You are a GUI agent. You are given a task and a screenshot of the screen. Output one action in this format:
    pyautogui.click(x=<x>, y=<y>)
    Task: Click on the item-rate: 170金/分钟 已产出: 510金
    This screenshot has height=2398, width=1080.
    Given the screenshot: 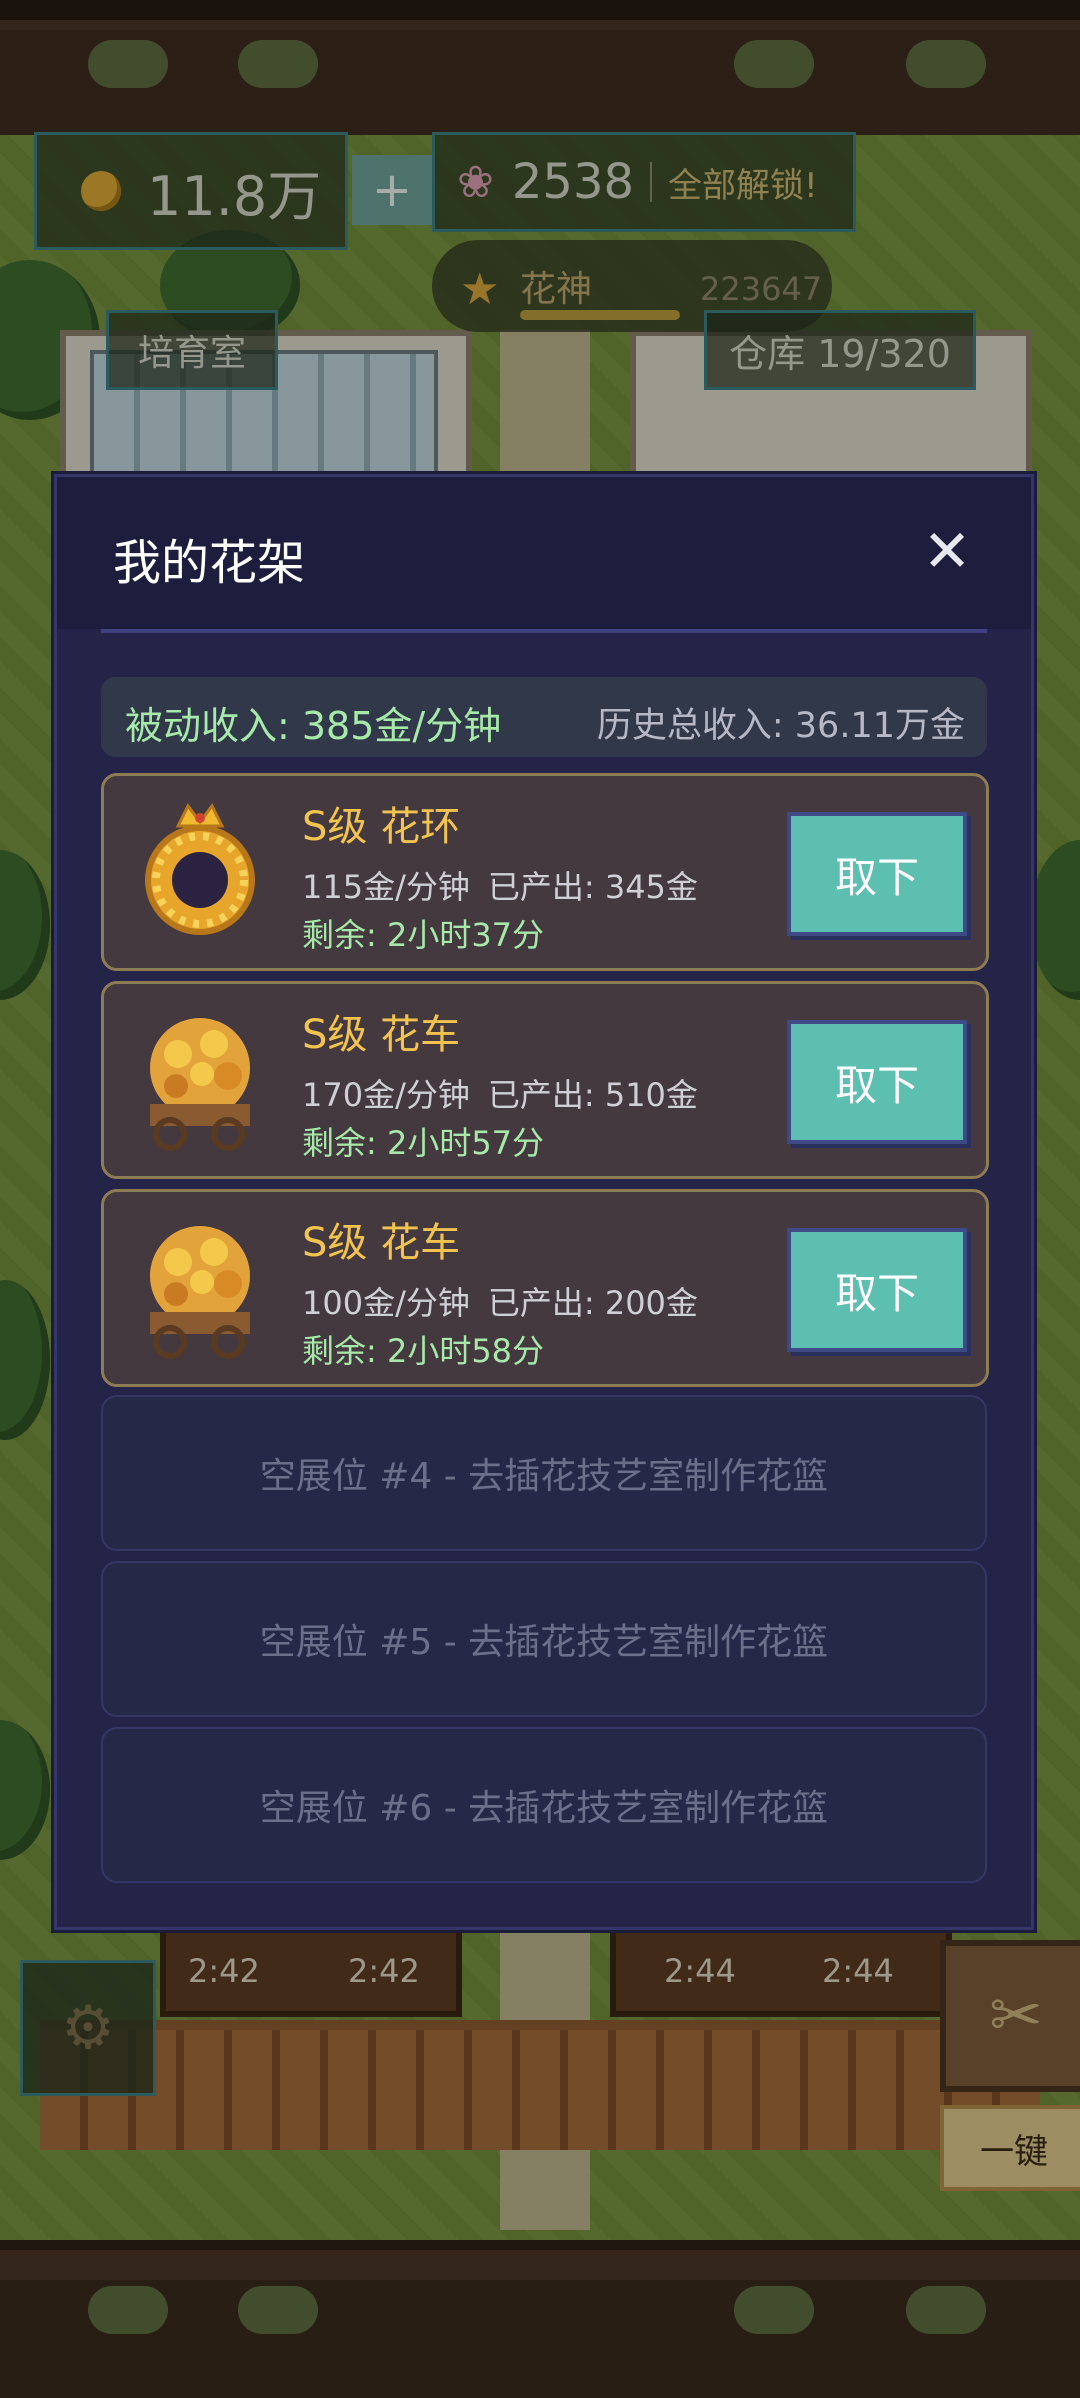 What is the action you would take?
    pyautogui.click(x=500, y=1093)
    